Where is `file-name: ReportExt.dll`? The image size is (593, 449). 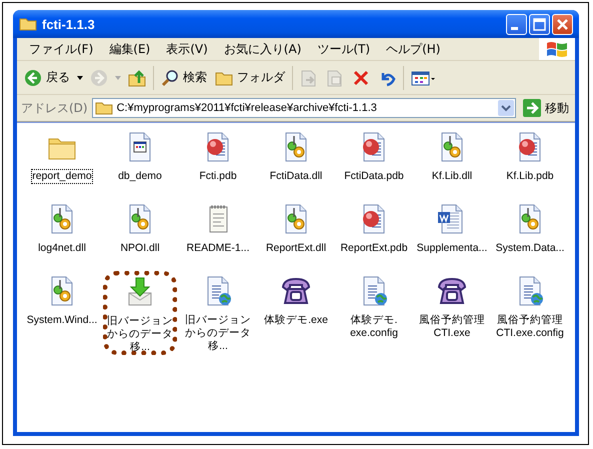 file-name: ReportExt.dll is located at coordinates (296, 248).